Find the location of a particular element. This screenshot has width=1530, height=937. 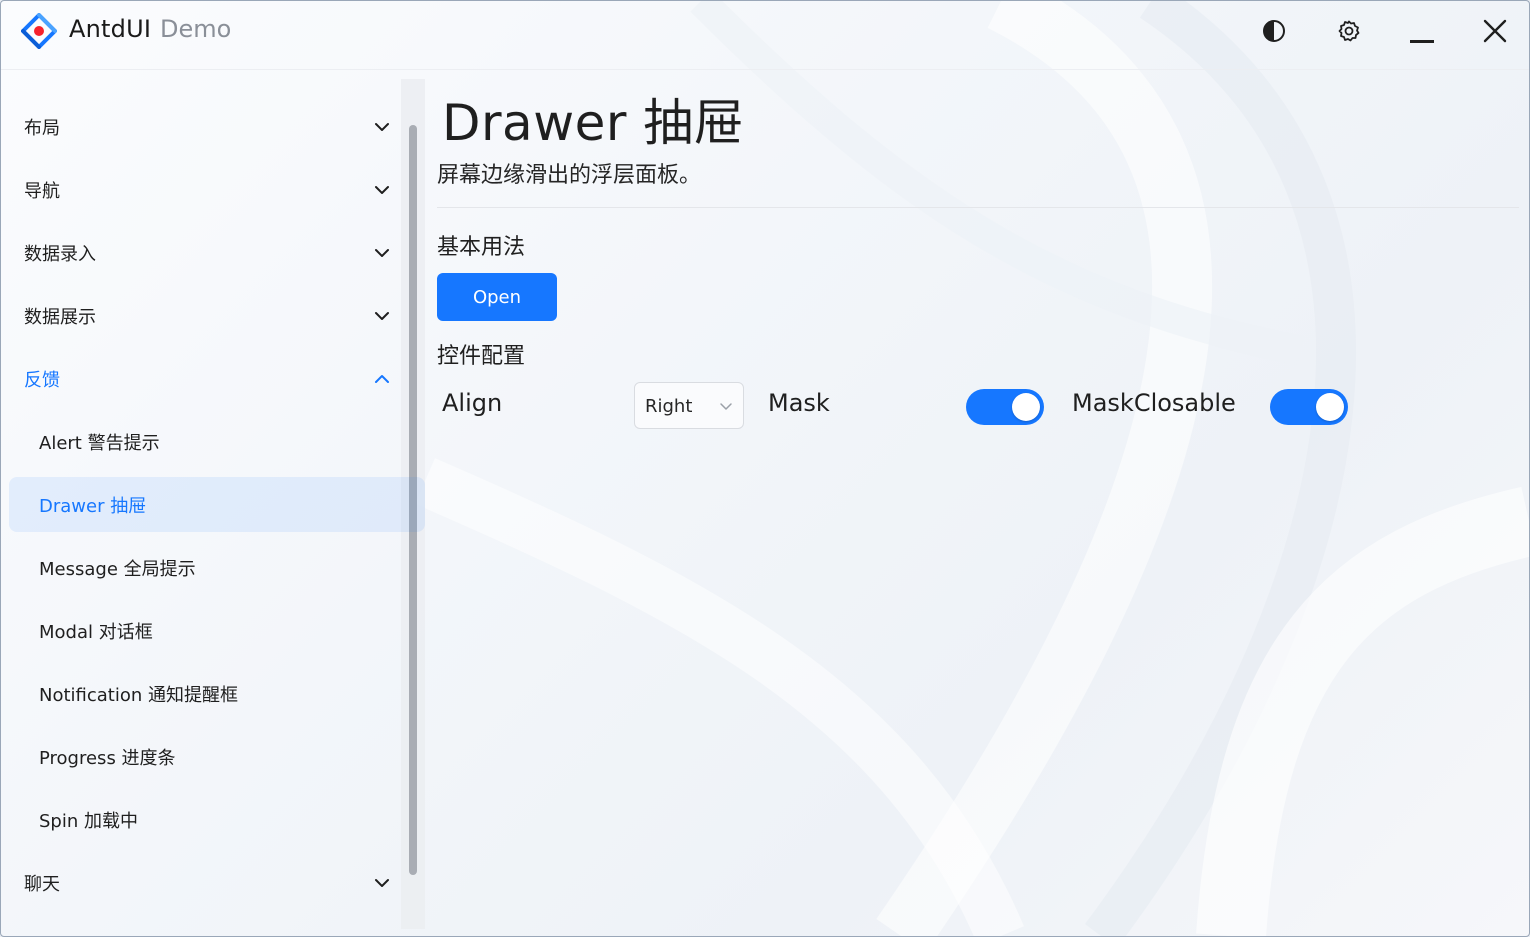

sidebar-item-label: 数据展示 is located at coordinates (60, 317).